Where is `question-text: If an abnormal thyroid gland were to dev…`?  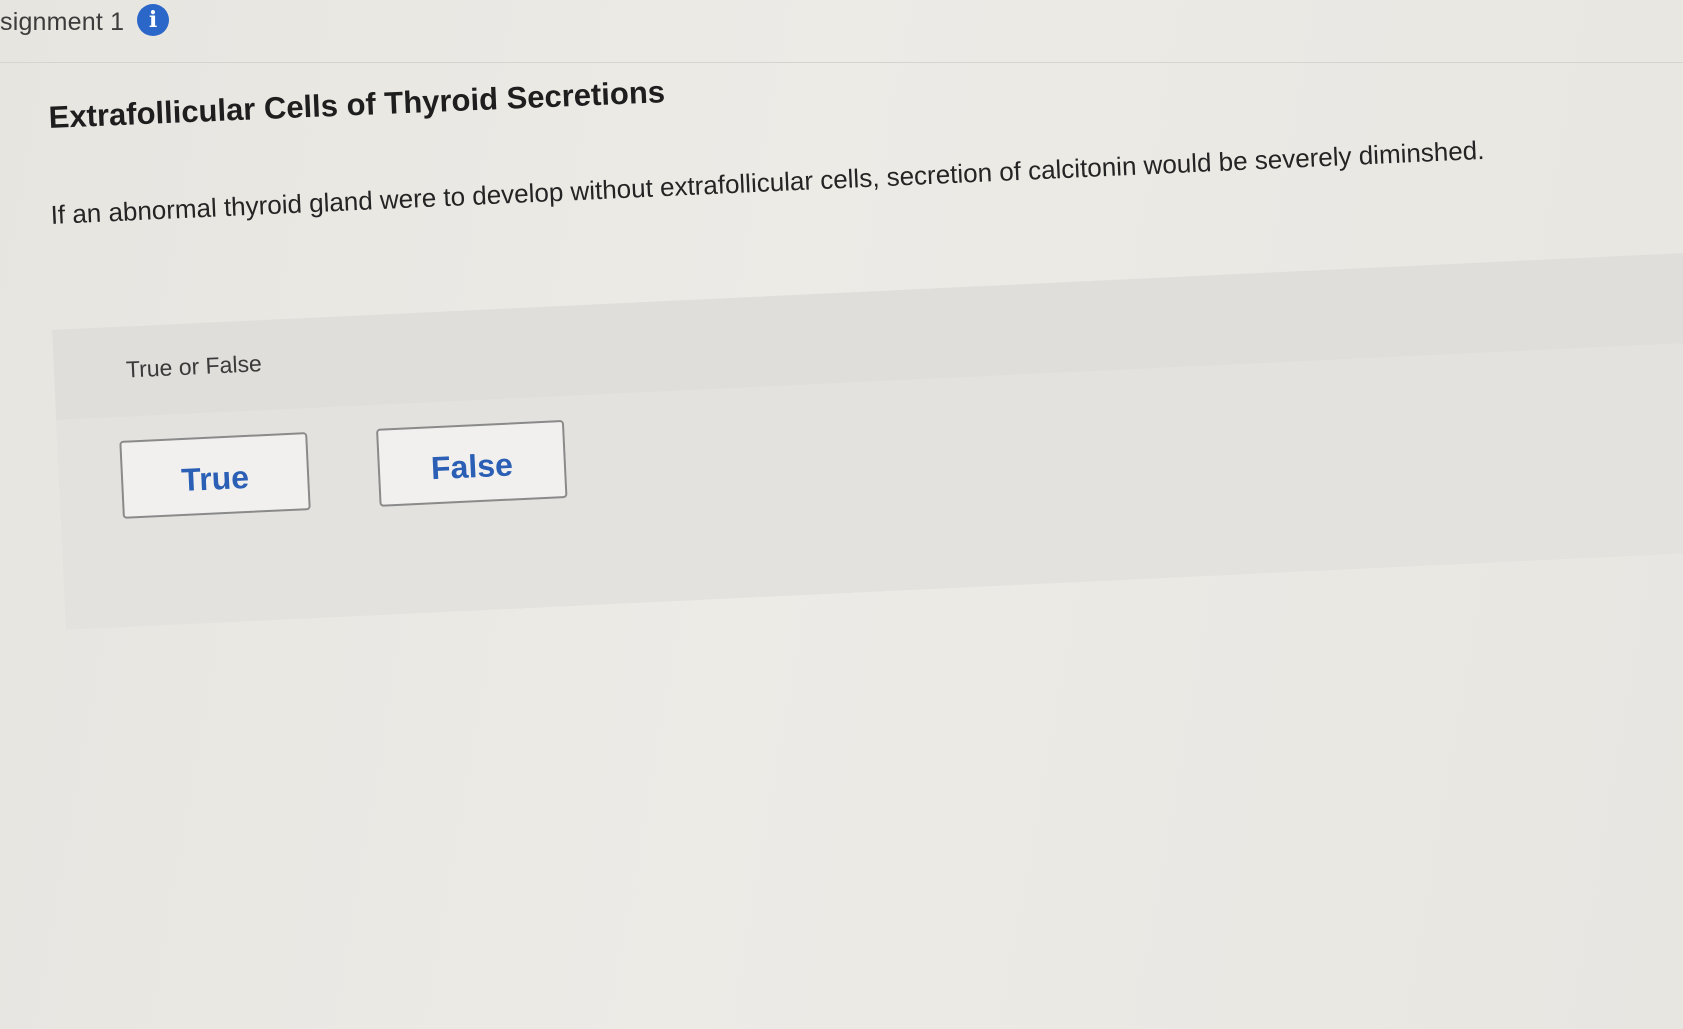
question-text: If an abnormal thyroid gland were to dev… is located at coordinates (767, 182).